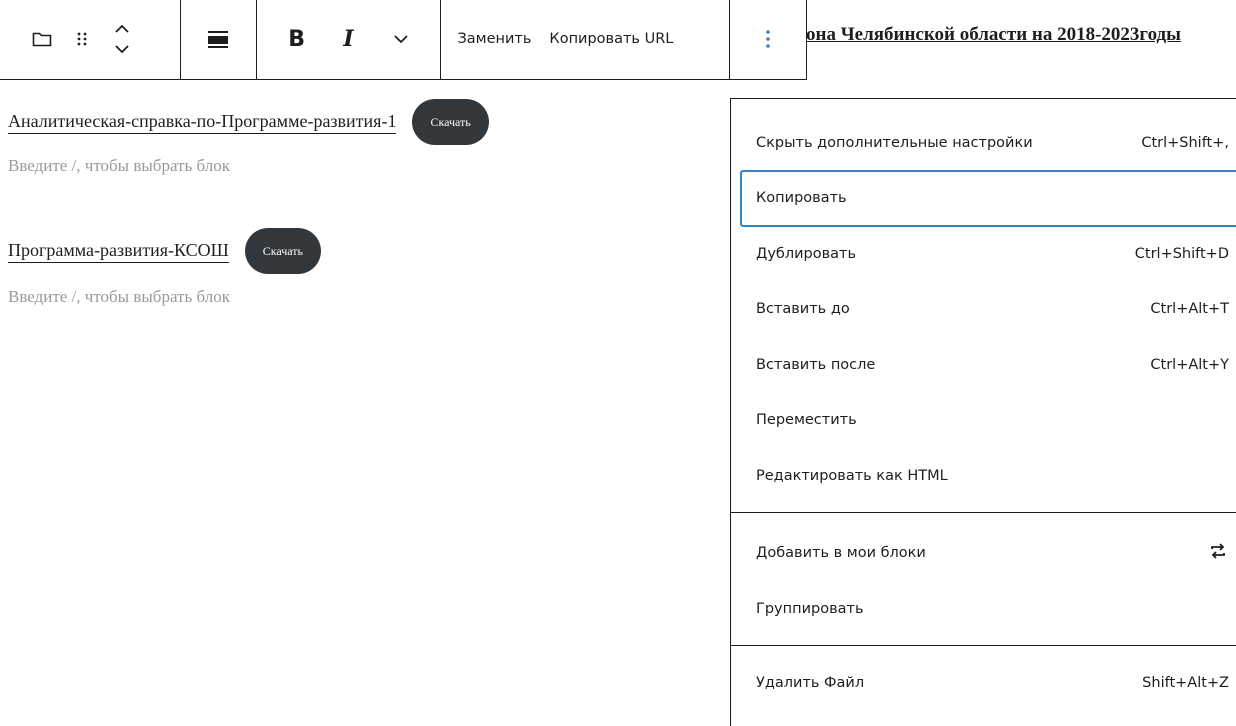 This screenshot has height=726, width=1236. I want to click on menu-item-shortcut: Ctrl+Alt+Y, so click(1189, 364).